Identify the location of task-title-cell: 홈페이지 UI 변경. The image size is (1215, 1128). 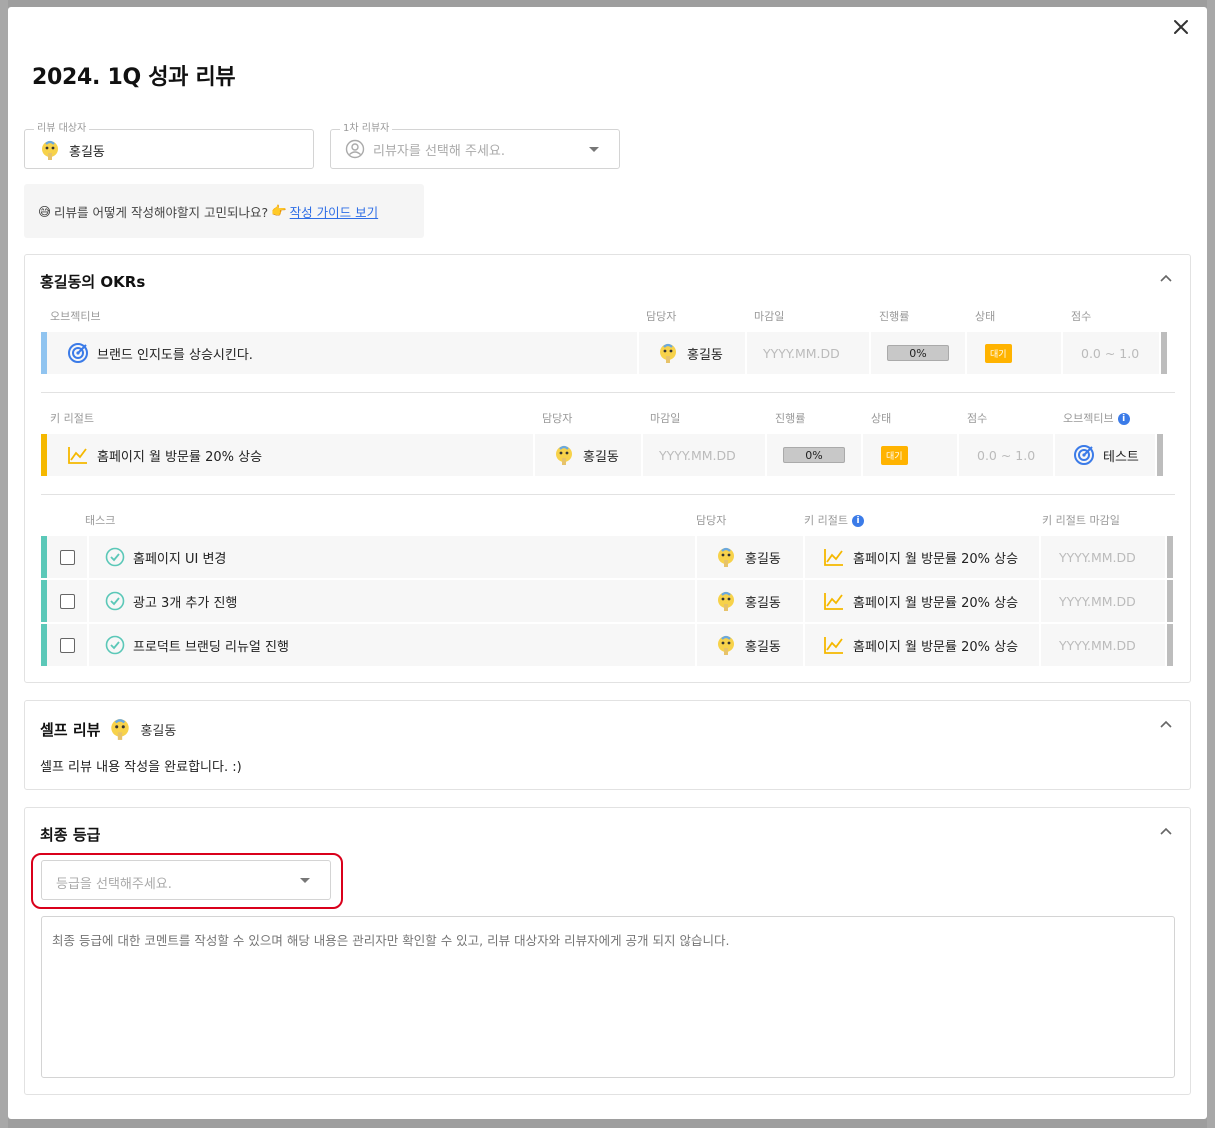
(392, 557).